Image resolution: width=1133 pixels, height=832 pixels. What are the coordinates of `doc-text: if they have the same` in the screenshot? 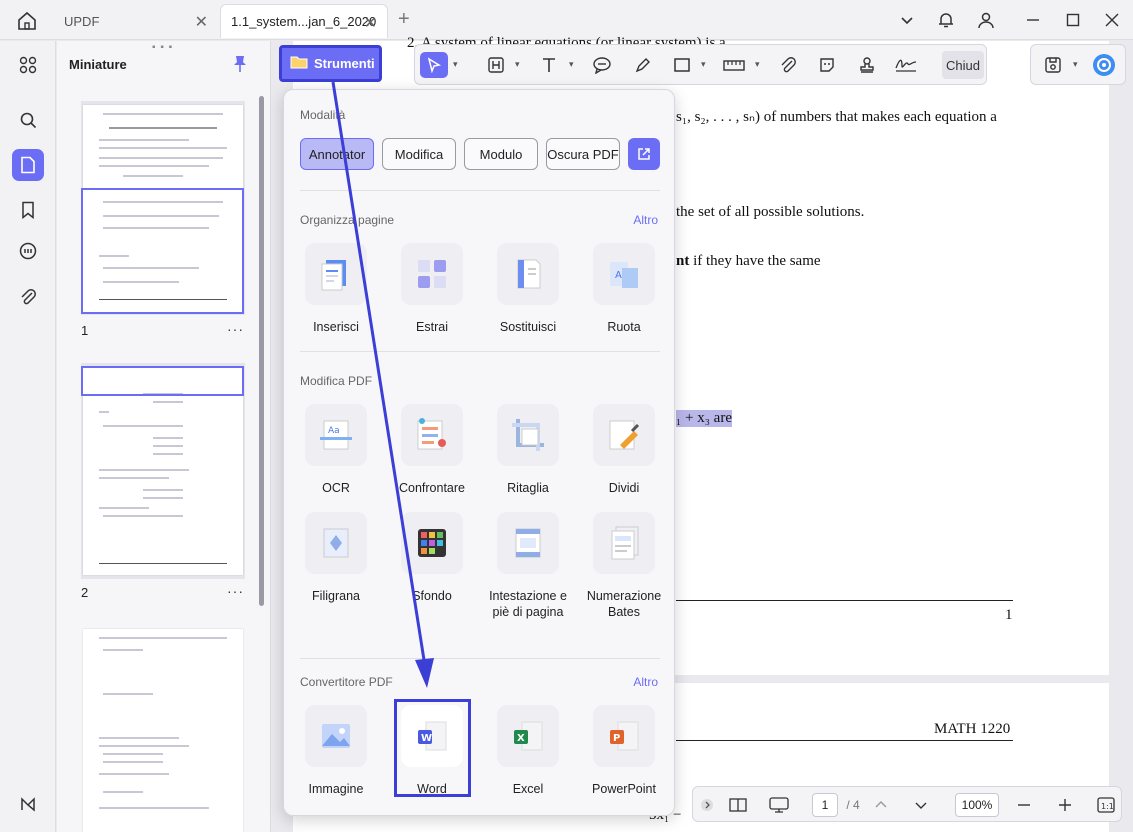 It's located at (755, 261).